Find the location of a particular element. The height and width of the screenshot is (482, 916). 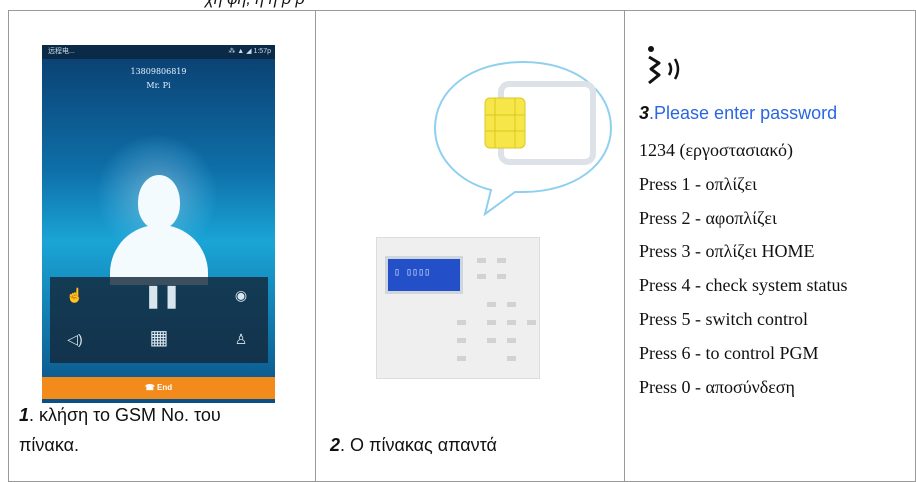

keypad-icon: ▦ is located at coordinates (159, 337).